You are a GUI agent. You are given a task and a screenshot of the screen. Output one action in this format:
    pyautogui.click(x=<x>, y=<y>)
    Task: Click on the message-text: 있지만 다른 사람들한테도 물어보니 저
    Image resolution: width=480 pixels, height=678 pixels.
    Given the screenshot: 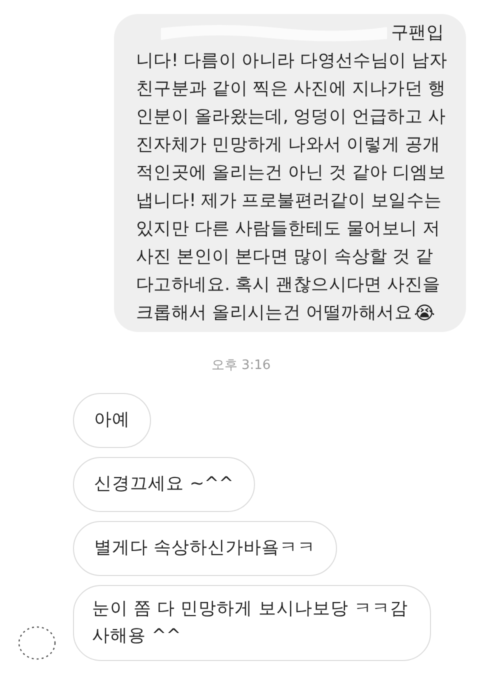 What is the action you would take?
    pyautogui.click(x=288, y=229)
    